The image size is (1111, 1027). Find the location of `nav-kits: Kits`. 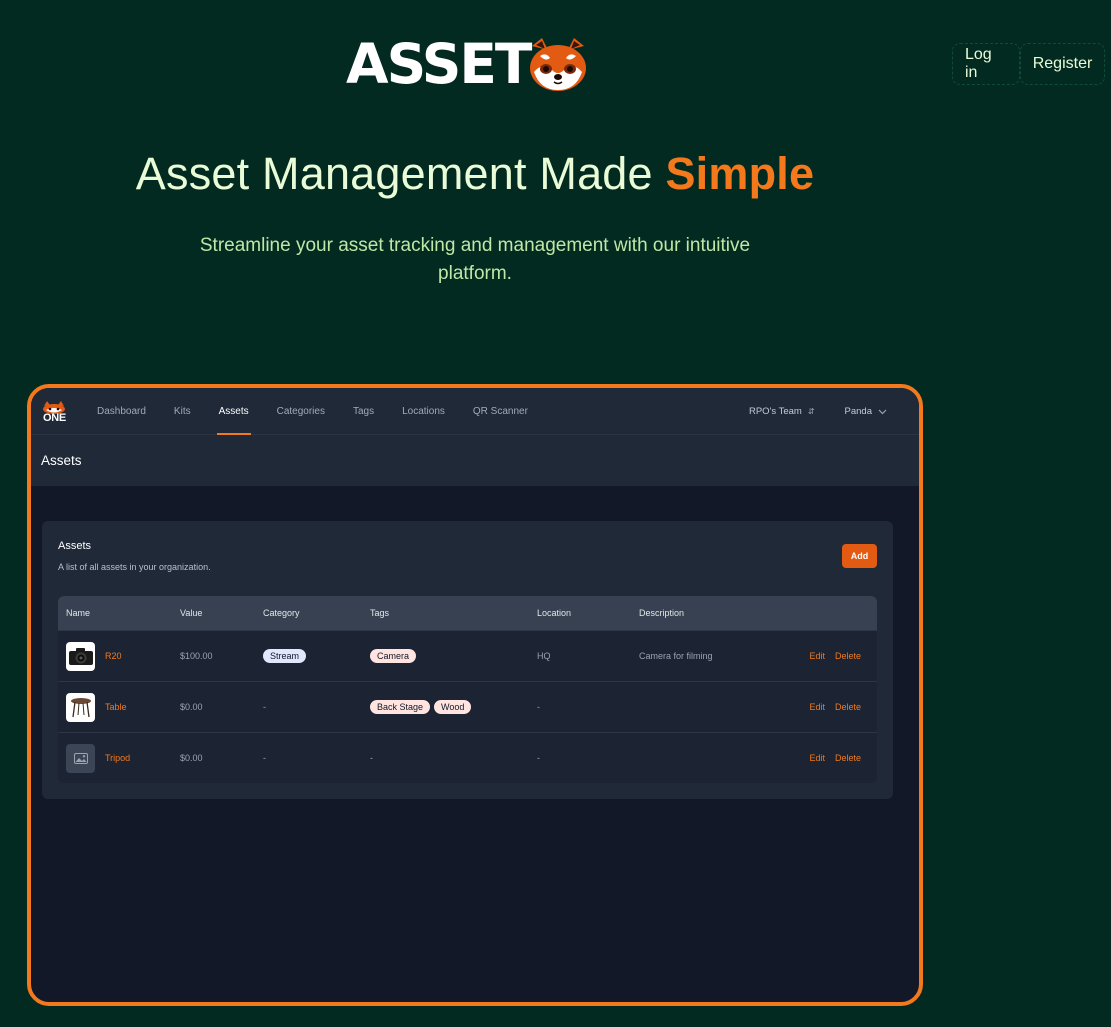

nav-kits: Kits is located at coordinates (182, 411).